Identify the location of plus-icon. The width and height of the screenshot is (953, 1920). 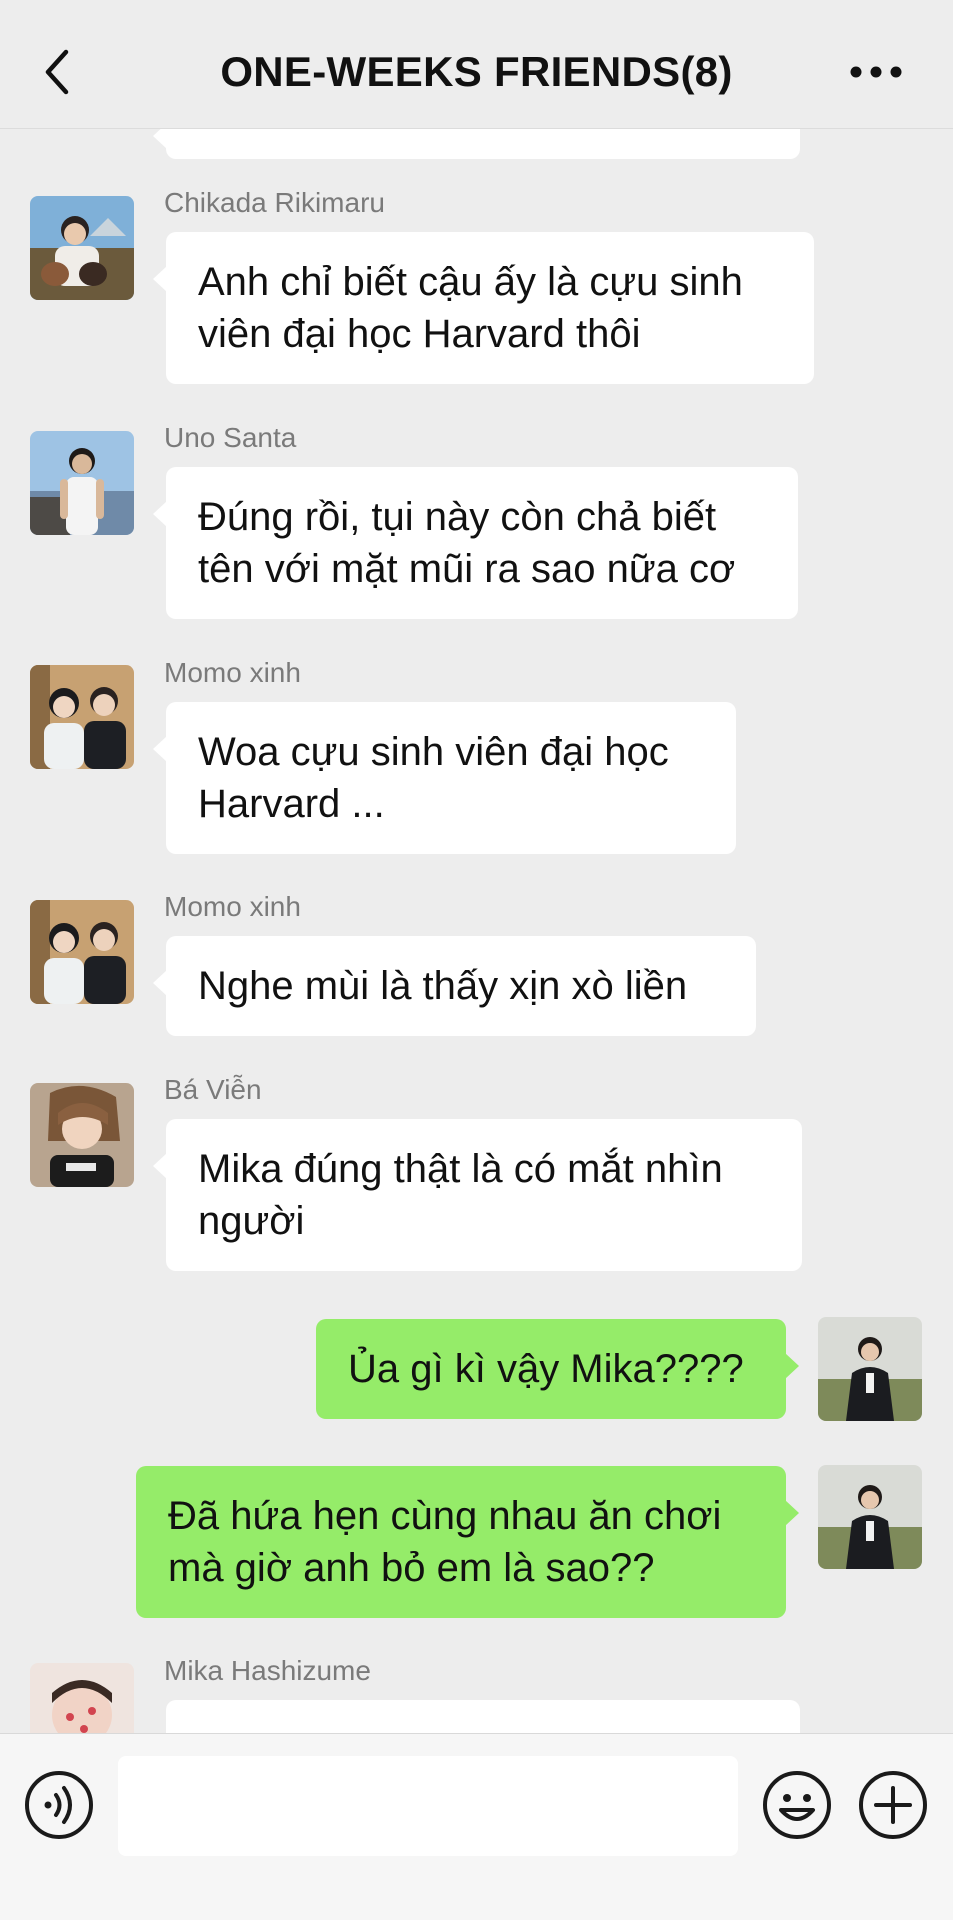
(893, 1805).